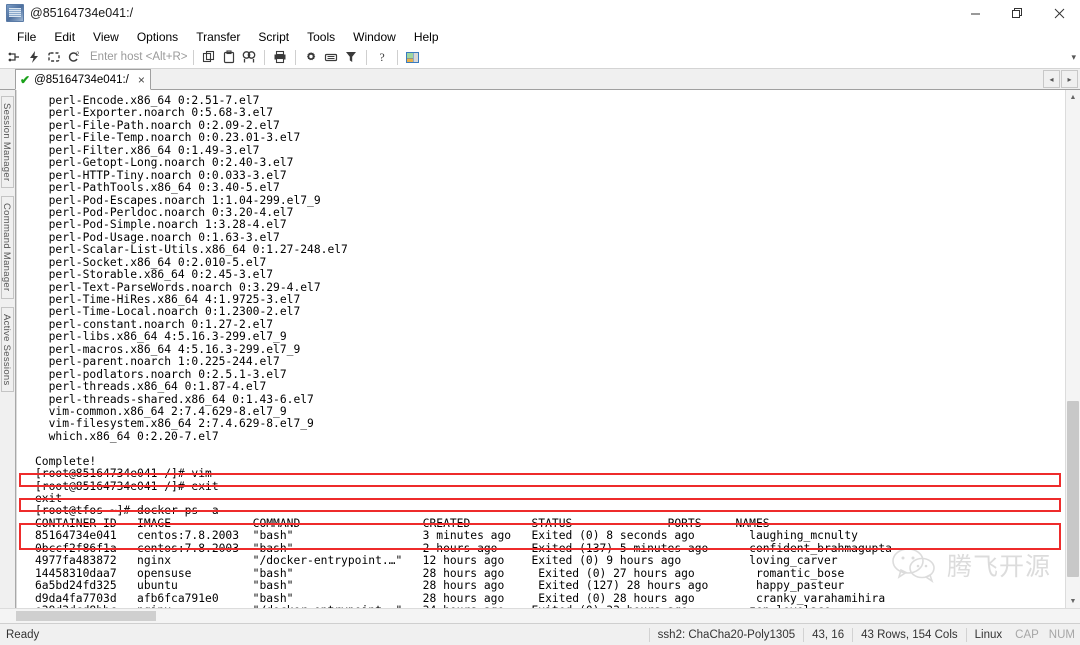 Image resolution: width=1080 pixels, height=645 pixels. What do you see at coordinates (15, 13) in the screenshot?
I see `terminal-app-icon` at bounding box center [15, 13].